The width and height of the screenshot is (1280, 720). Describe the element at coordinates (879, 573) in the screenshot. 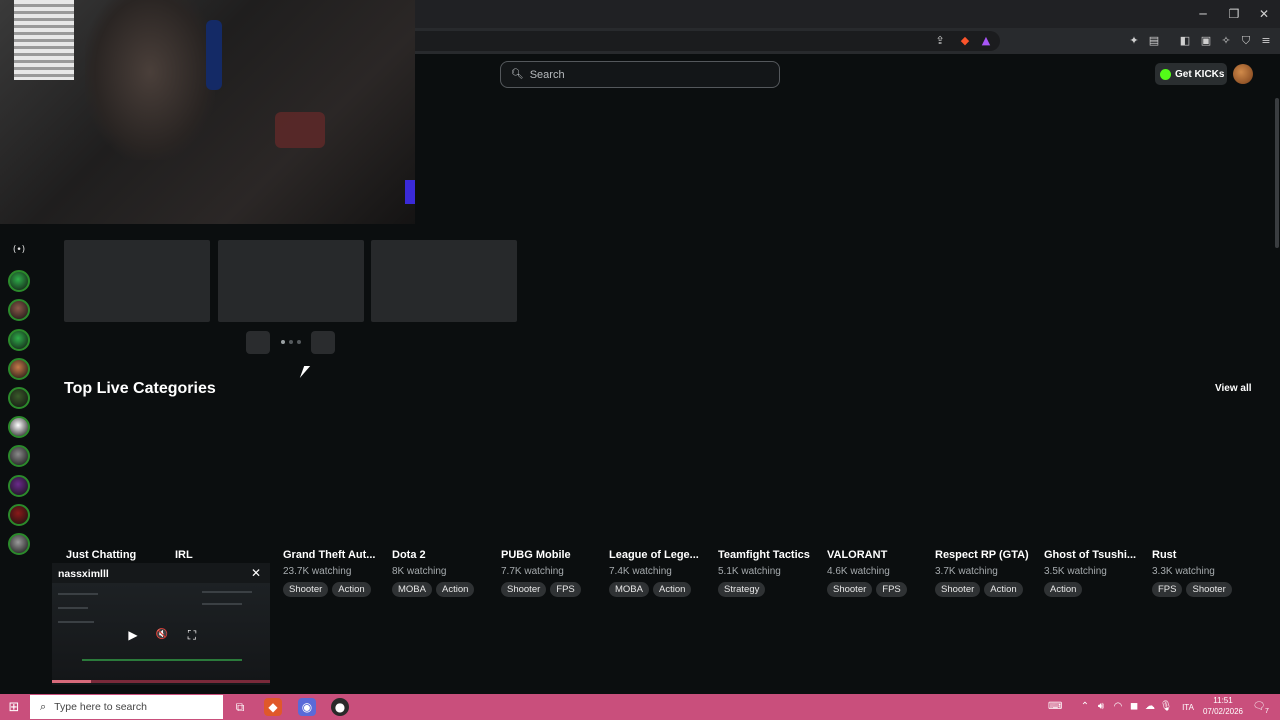

I see `category-card: VALORANT 4.6K watching Shooter FPS` at that location.